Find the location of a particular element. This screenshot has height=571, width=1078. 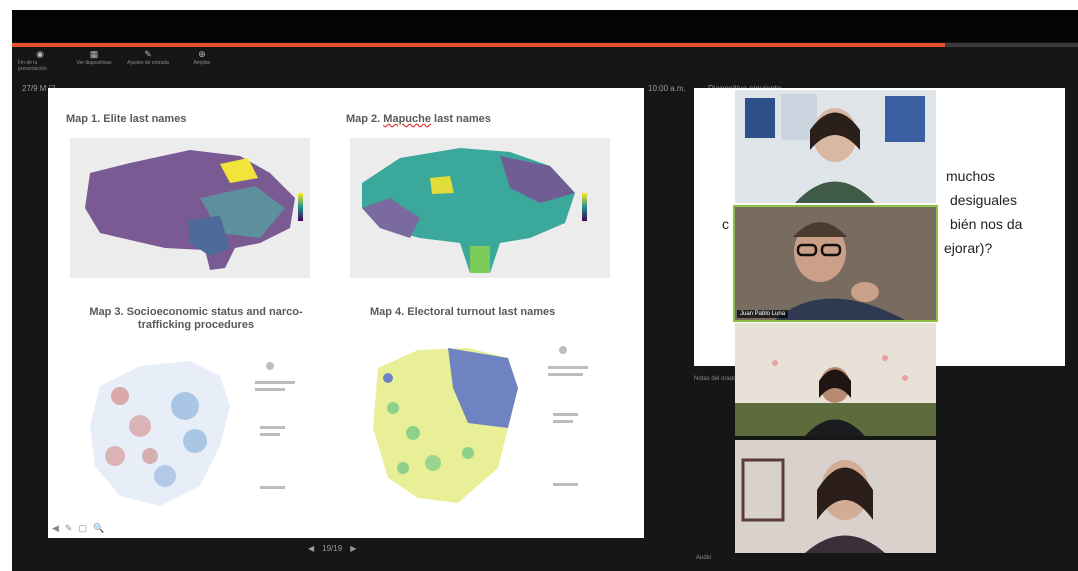

map1-legend is located at coordinates (300, 207).